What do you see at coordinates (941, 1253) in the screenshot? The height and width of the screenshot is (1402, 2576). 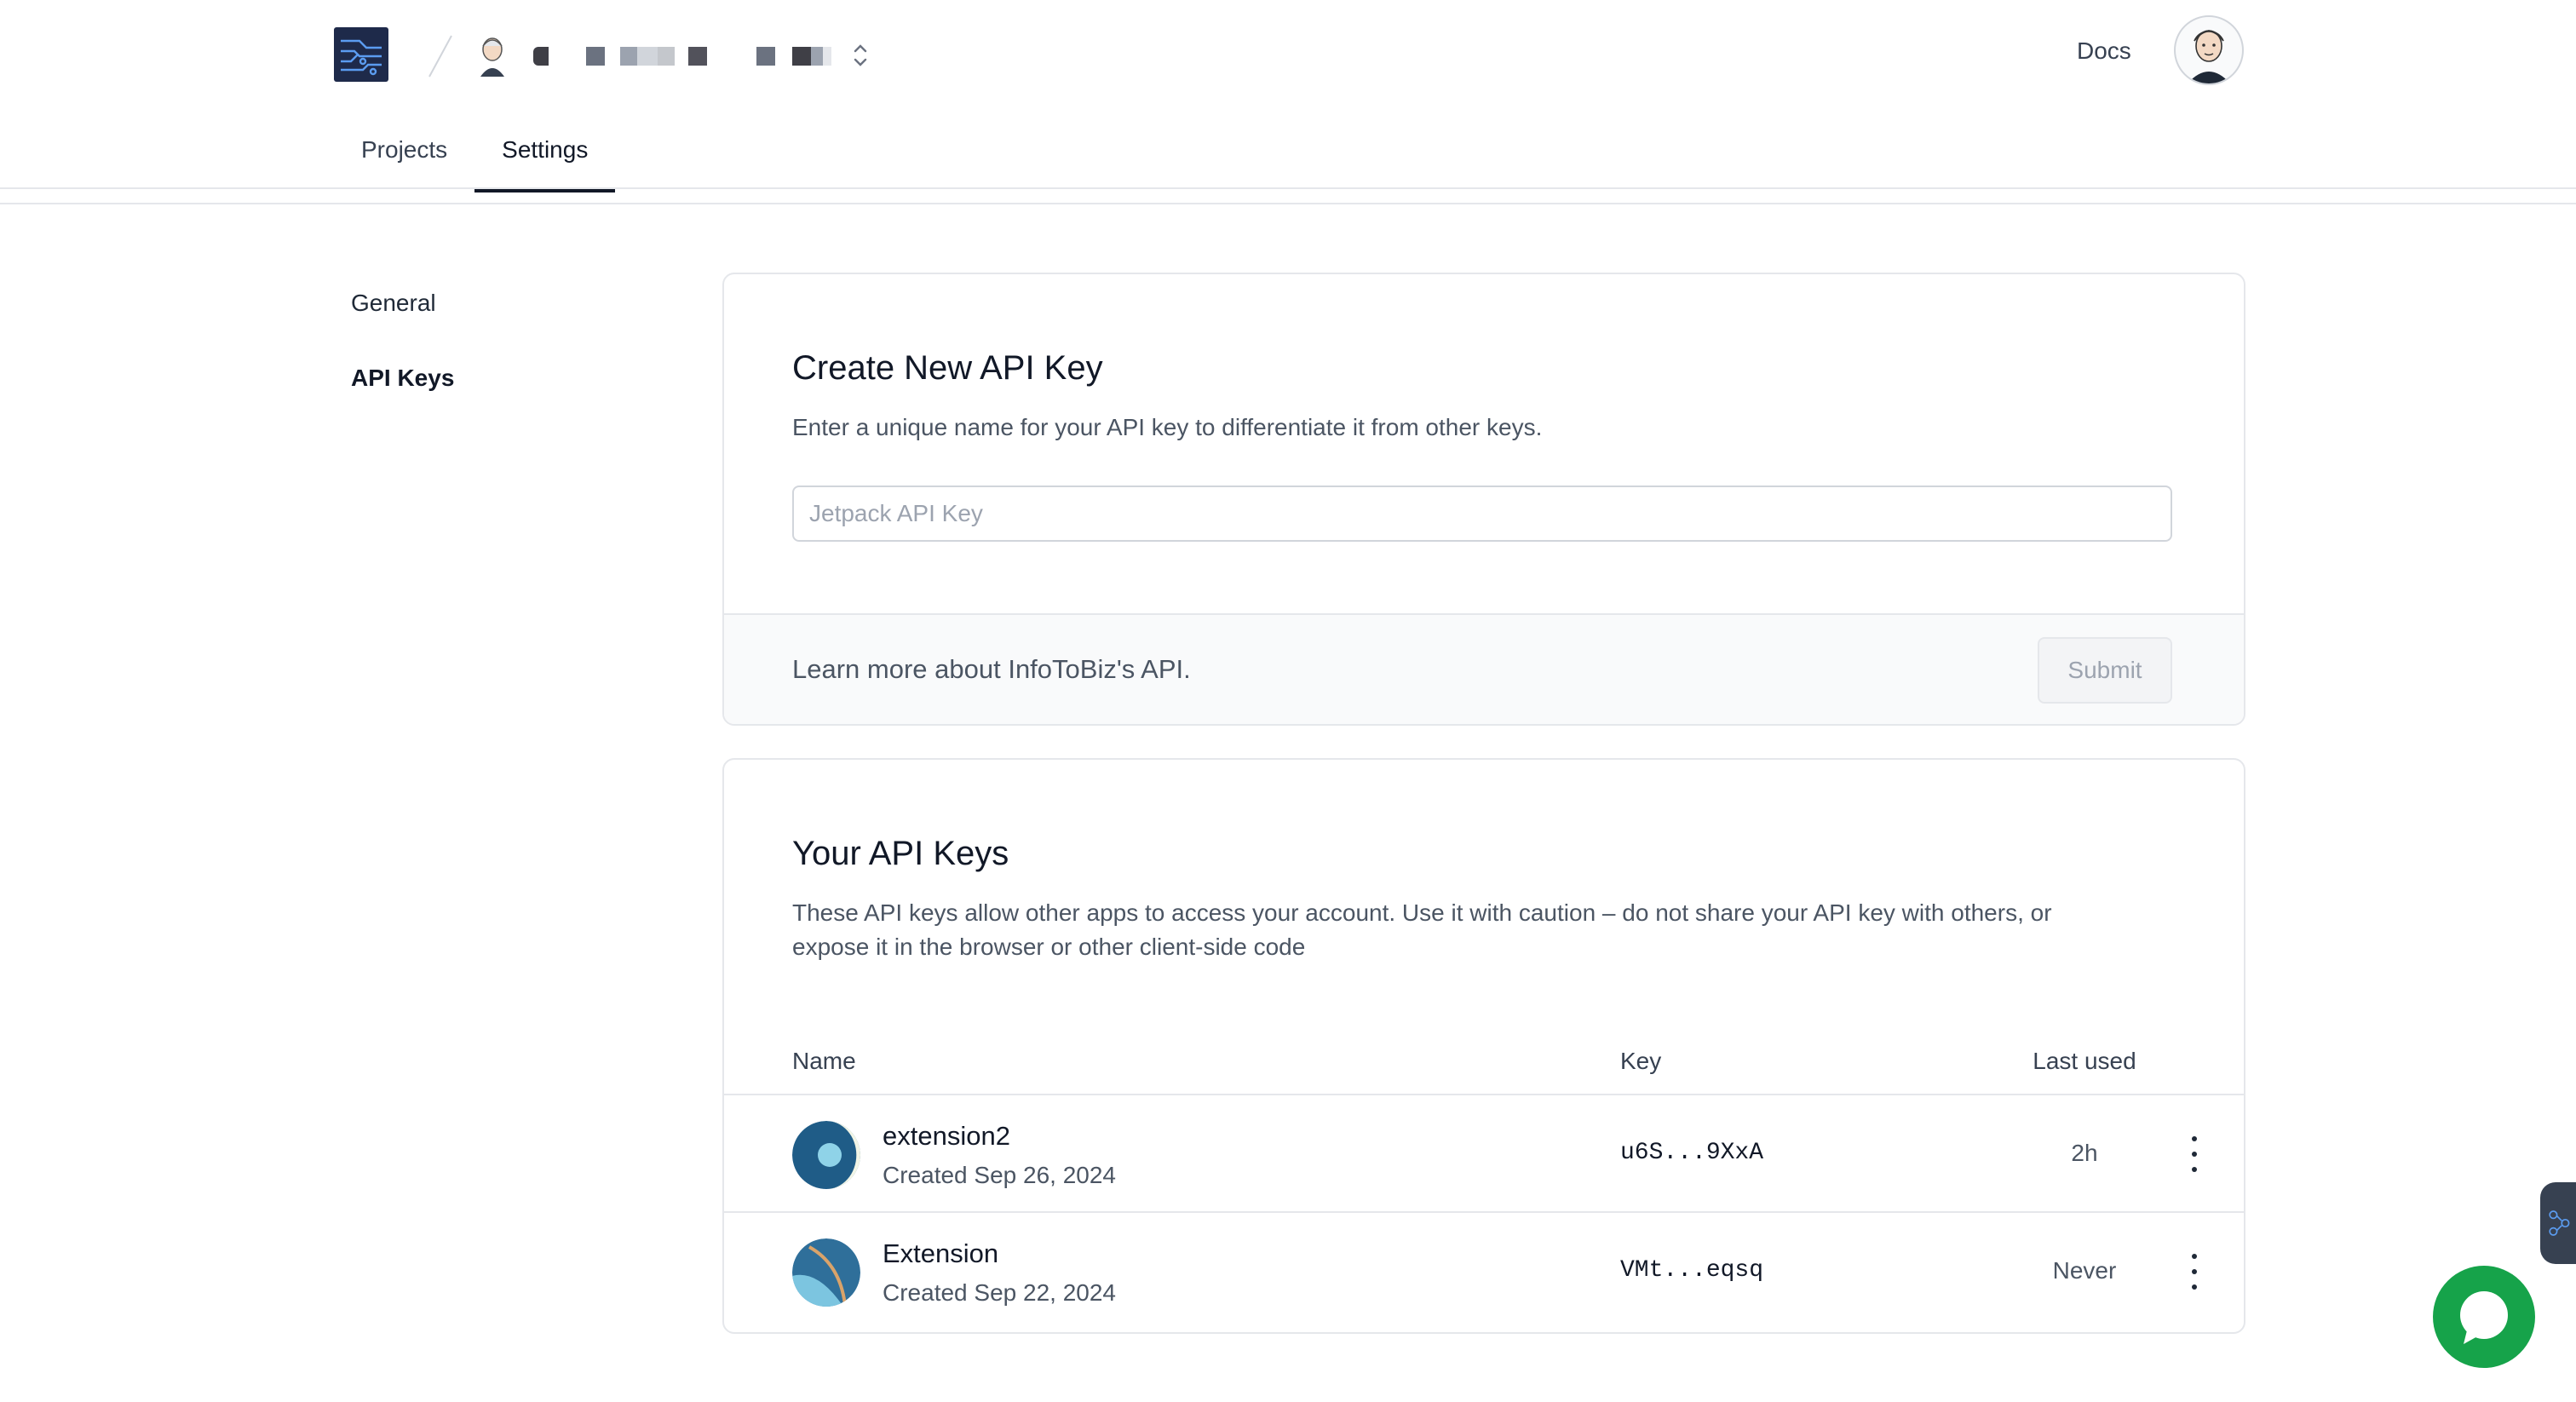 I see `key-name: Extension` at bounding box center [941, 1253].